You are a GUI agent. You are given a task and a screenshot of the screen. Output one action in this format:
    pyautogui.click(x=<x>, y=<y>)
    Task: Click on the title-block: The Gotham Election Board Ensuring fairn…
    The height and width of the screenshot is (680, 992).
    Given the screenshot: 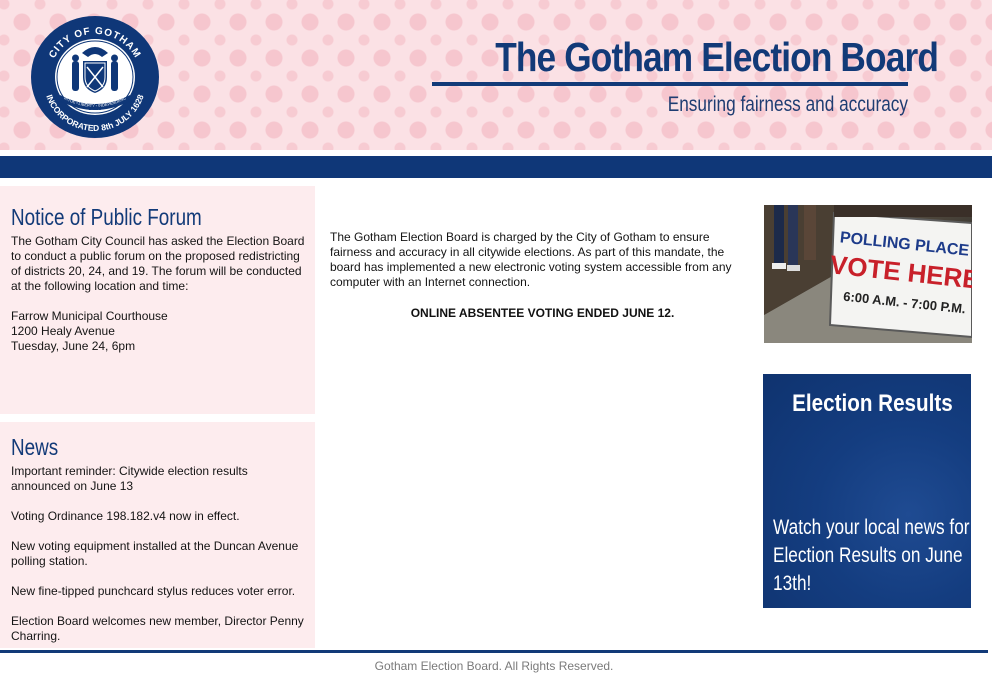 What is the action you would take?
    pyautogui.click(x=683, y=75)
    